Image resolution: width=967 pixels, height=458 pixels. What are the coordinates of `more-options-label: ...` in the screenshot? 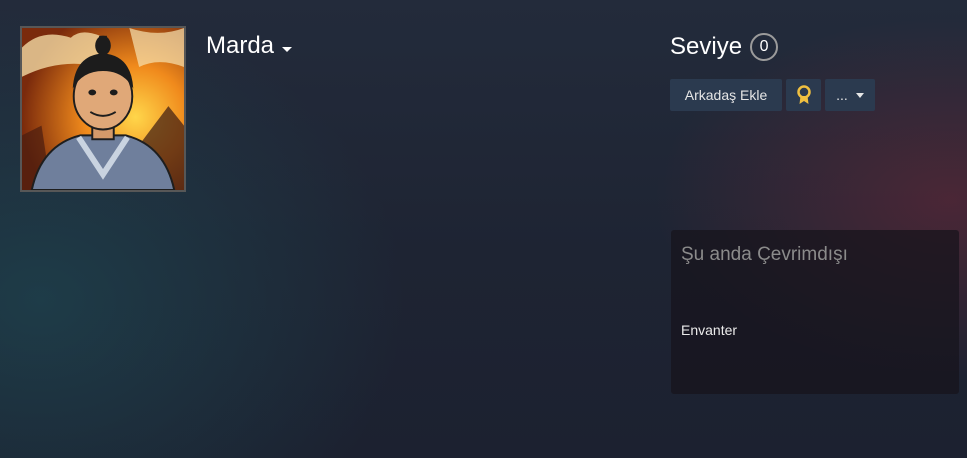 It's located at (842, 95).